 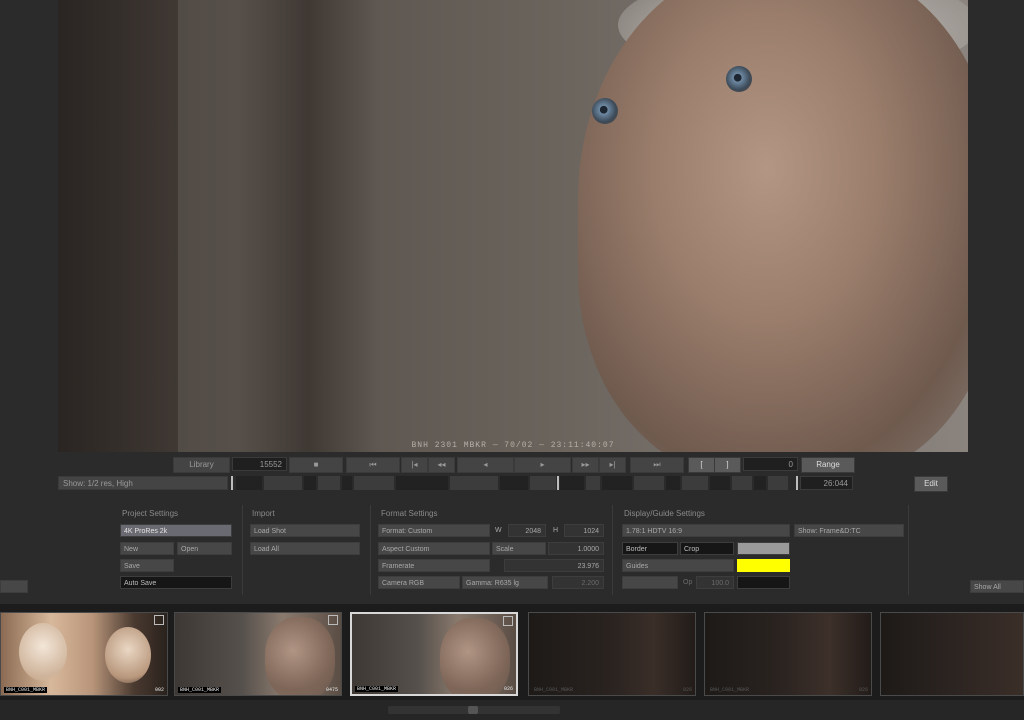 I want to click on height-field: 1024, so click(x=584, y=530).